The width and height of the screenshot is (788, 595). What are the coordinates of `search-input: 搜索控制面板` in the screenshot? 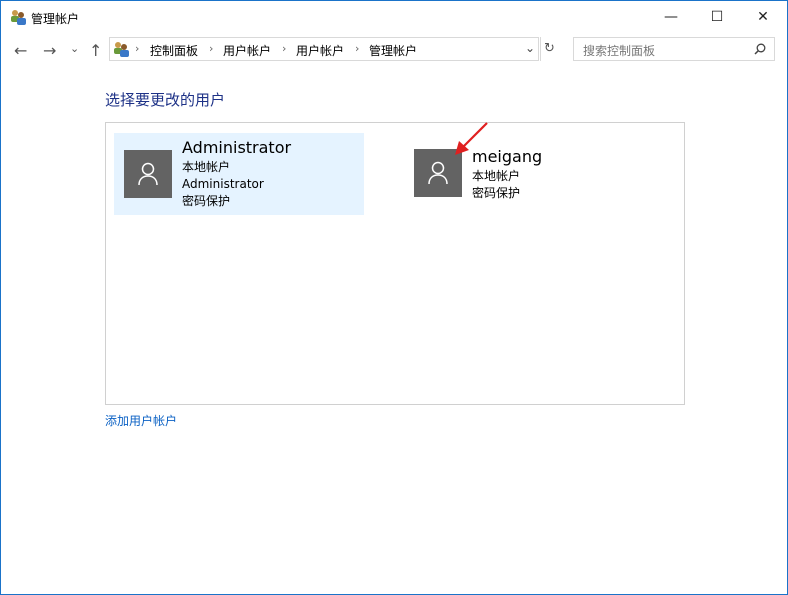 It's located at (674, 49).